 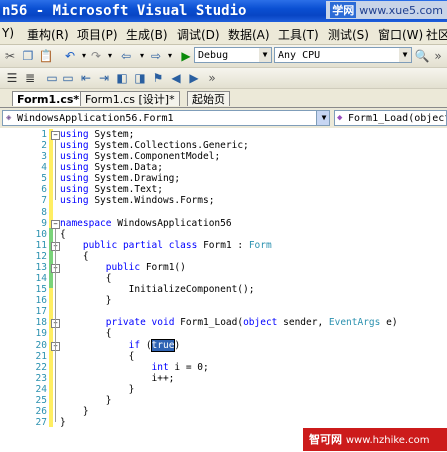 What do you see at coordinates (154, 145) in the screenshot?
I see `code-text: using System.Collections.Generic;` at bounding box center [154, 145].